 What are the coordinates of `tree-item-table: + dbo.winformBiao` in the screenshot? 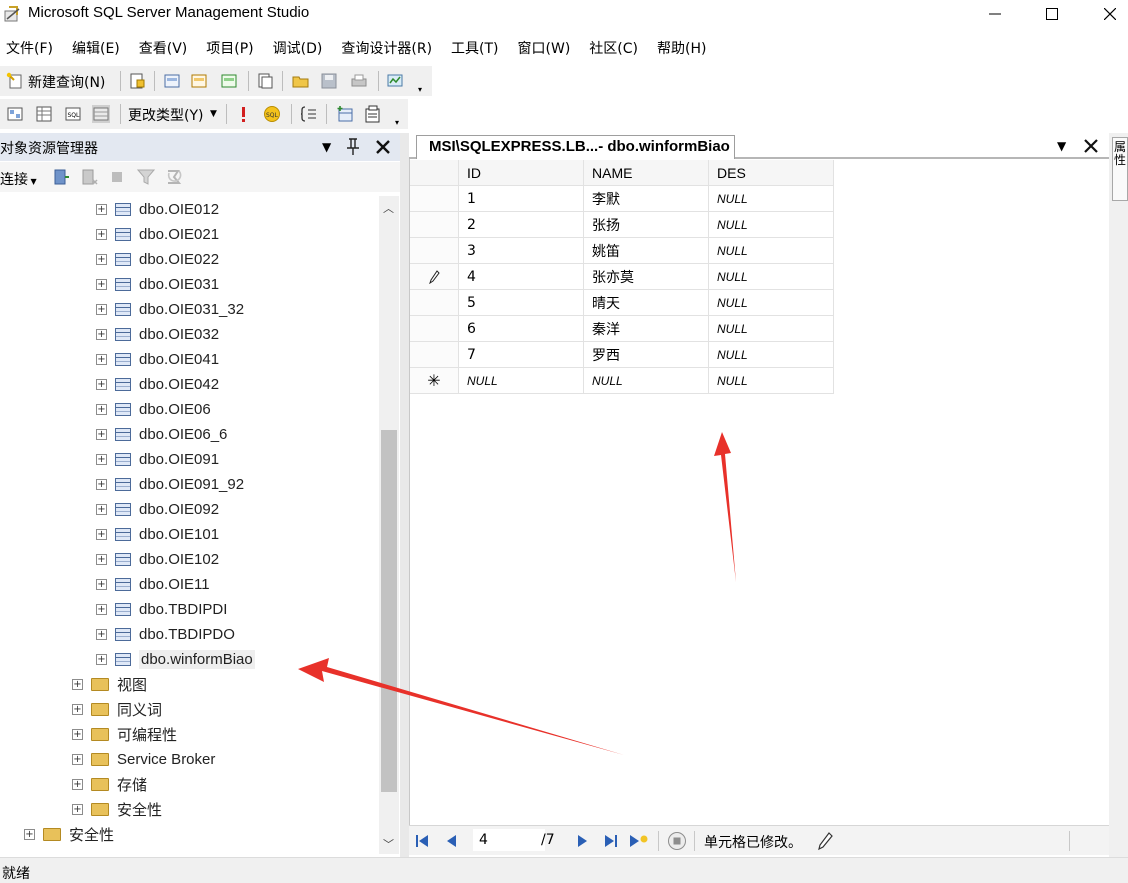 It's located at (175, 659).